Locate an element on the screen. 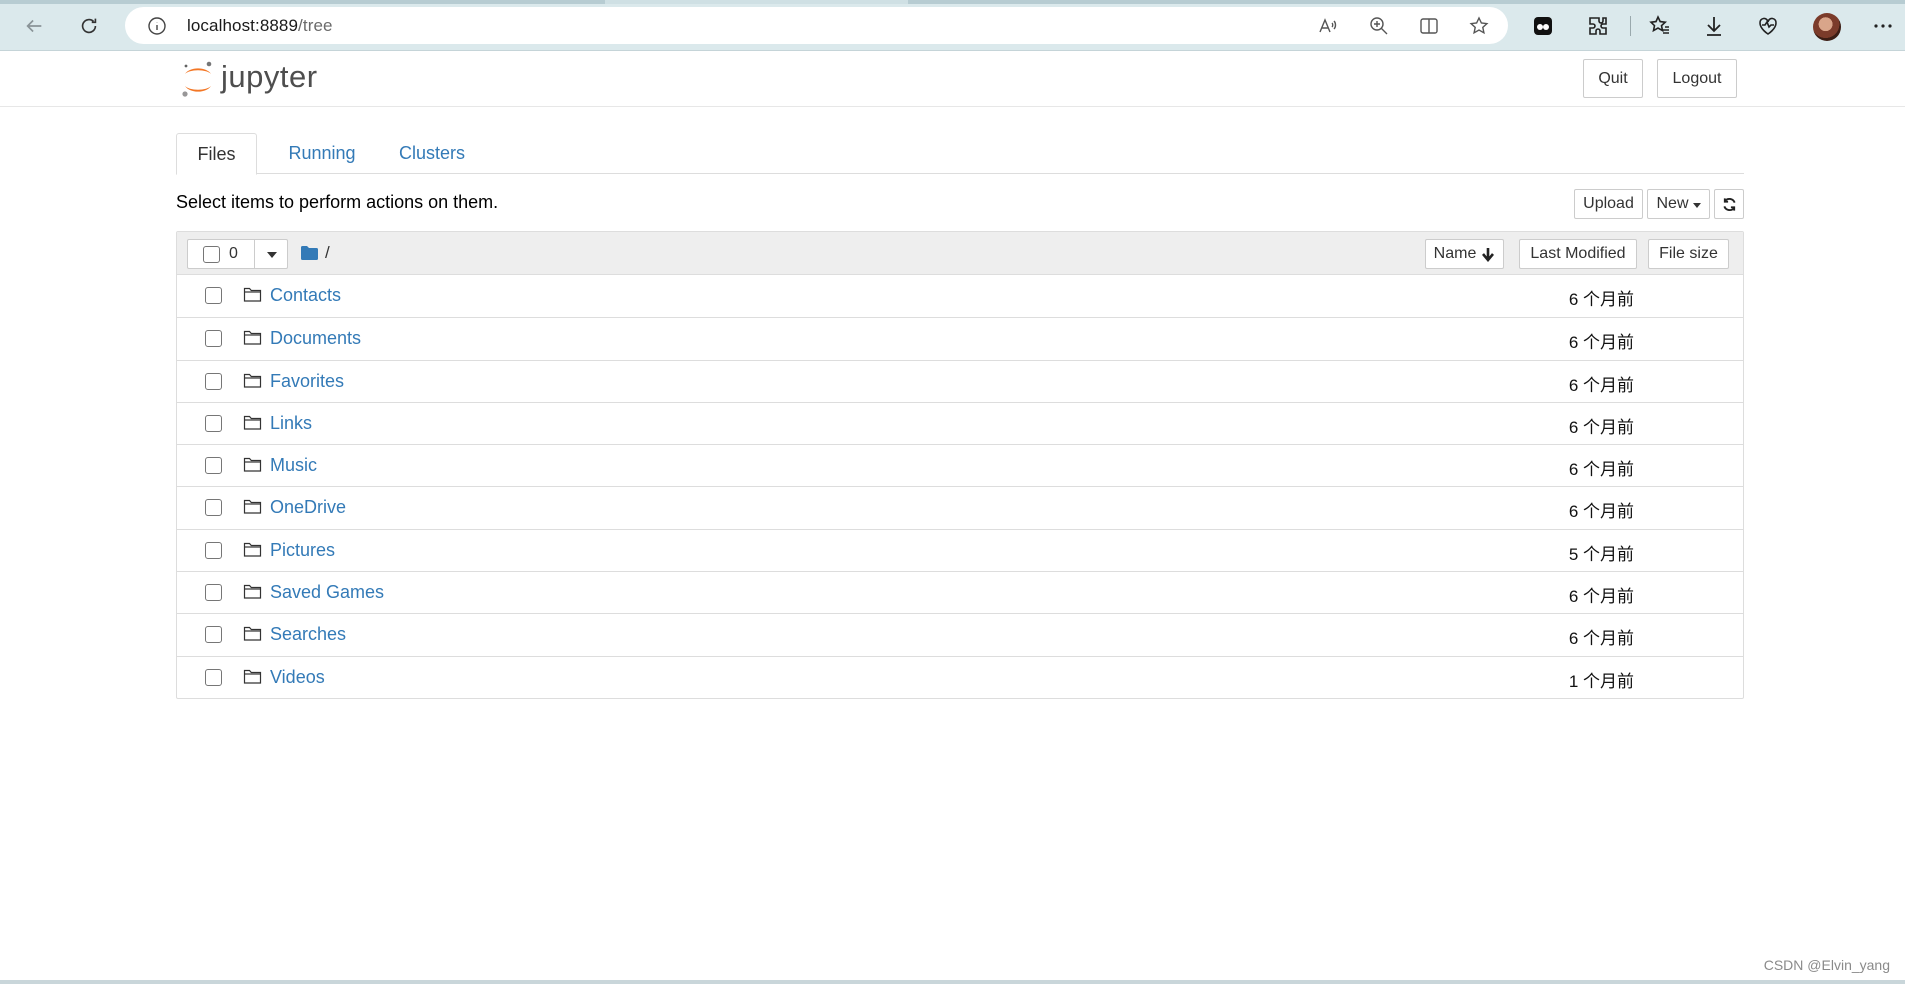  jupyter-header: jupyter Quit Logout is located at coordinates (952, 79).